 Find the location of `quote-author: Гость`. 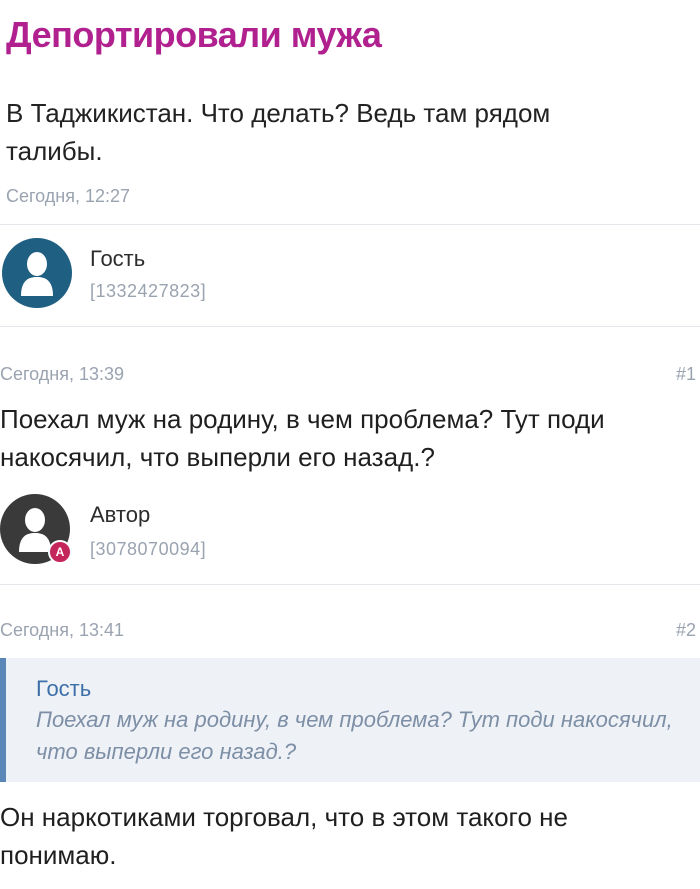

quote-author: Гость is located at coordinates (63, 689).